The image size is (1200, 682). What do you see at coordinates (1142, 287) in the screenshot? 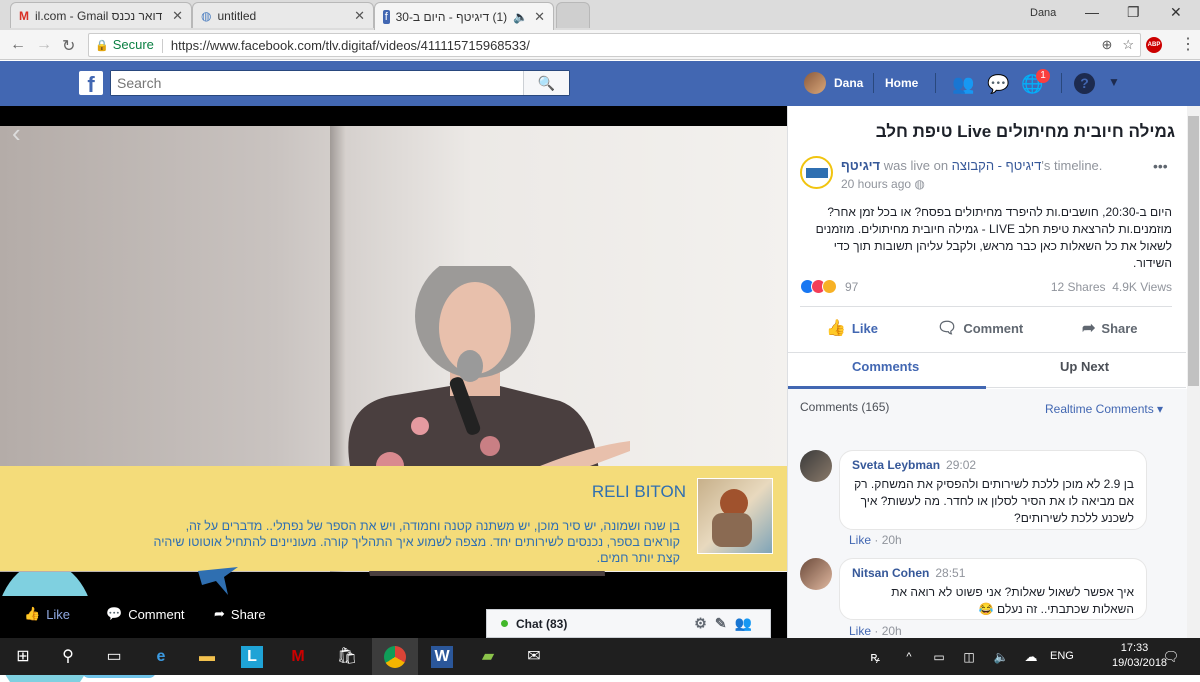
I see `views-count: 4.9K Views` at bounding box center [1142, 287].